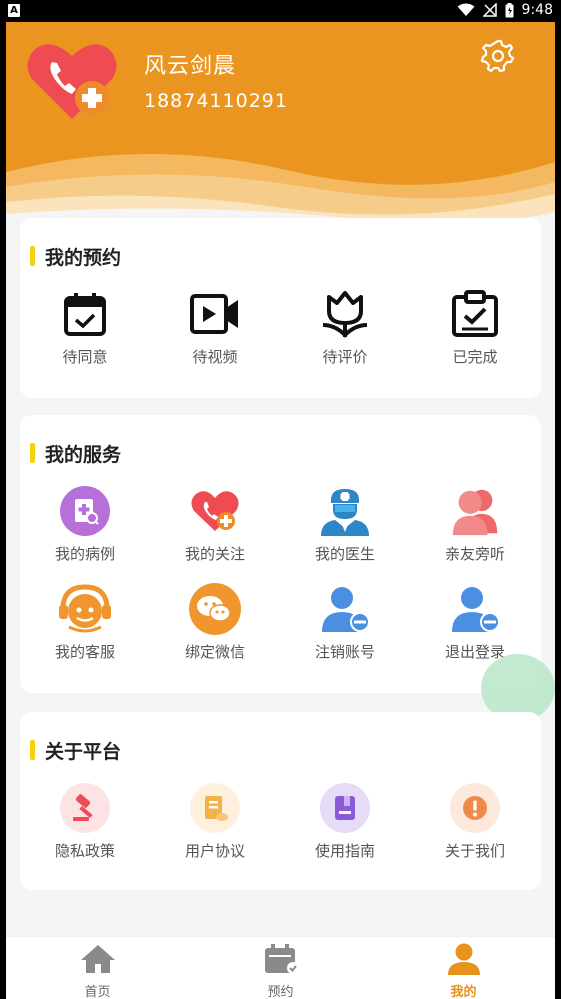 The image size is (561, 999). What do you see at coordinates (83, 454) in the screenshot?
I see `services-title-text: 我的服务` at bounding box center [83, 454].